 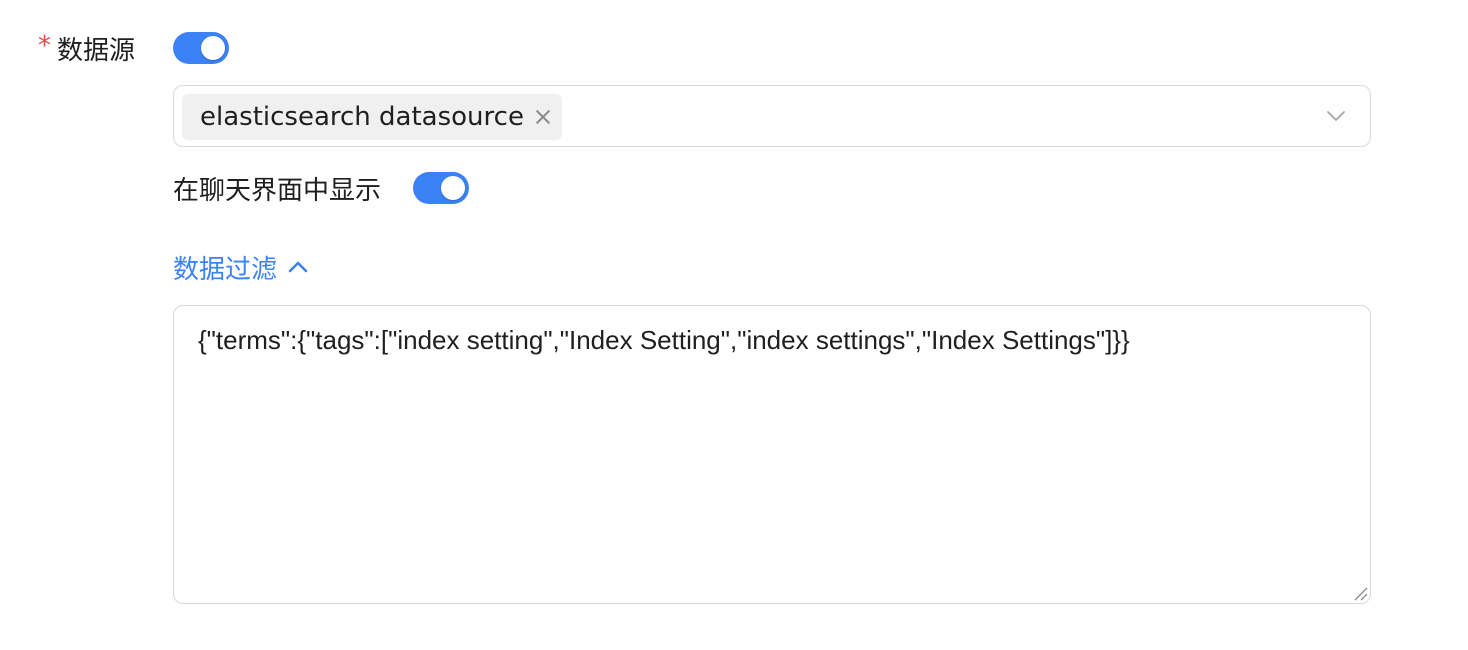 I want to click on selected-tag-label: elasticsearch datasource, so click(x=362, y=117).